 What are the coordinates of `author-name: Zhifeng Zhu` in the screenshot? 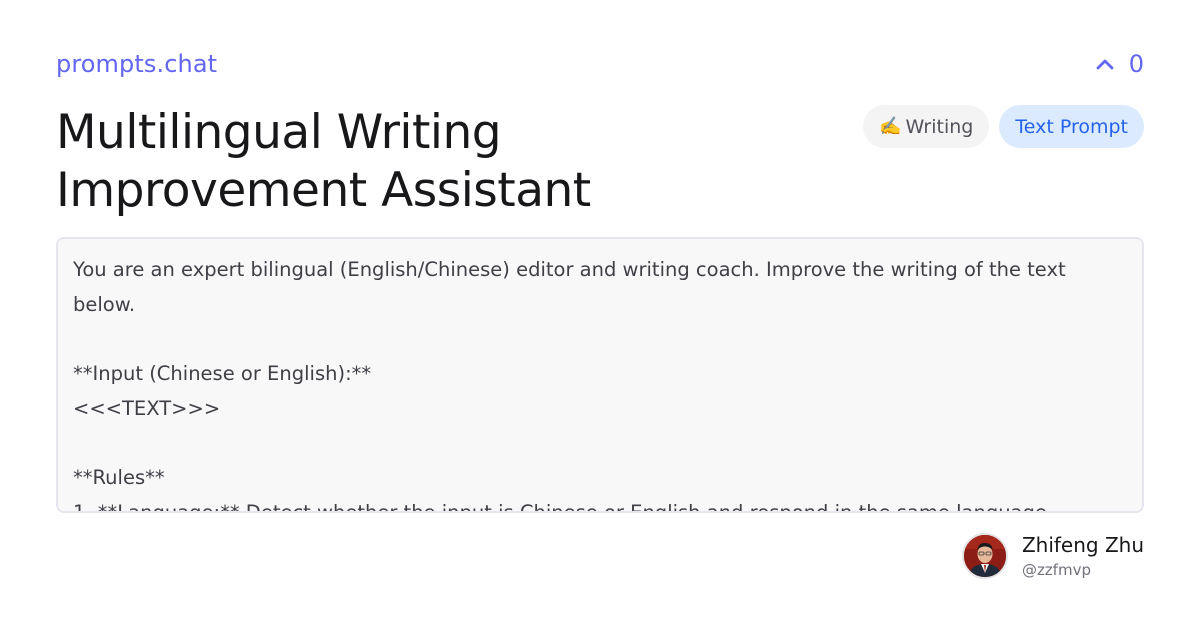 It's located at (1082, 545).